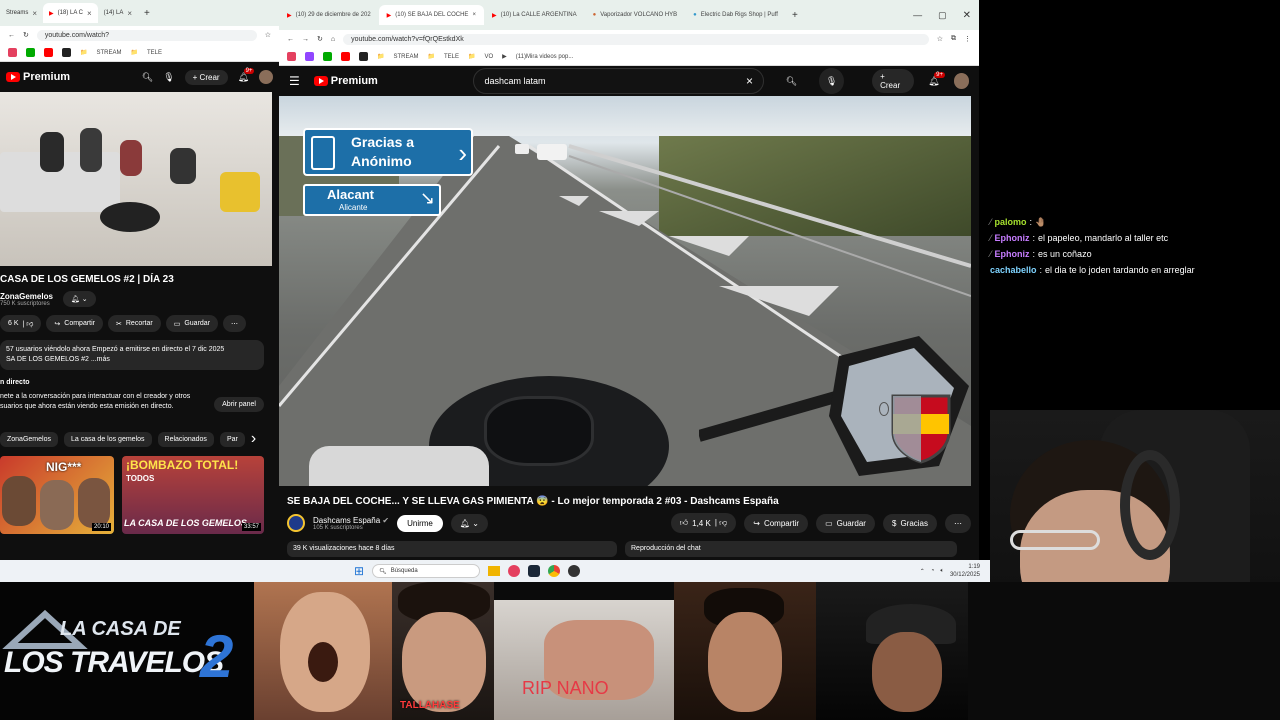 This screenshot has width=1280, height=720. I want to click on right-tab-1: ▶ (10) 29 de diciembre de 202, so click(329, 15).